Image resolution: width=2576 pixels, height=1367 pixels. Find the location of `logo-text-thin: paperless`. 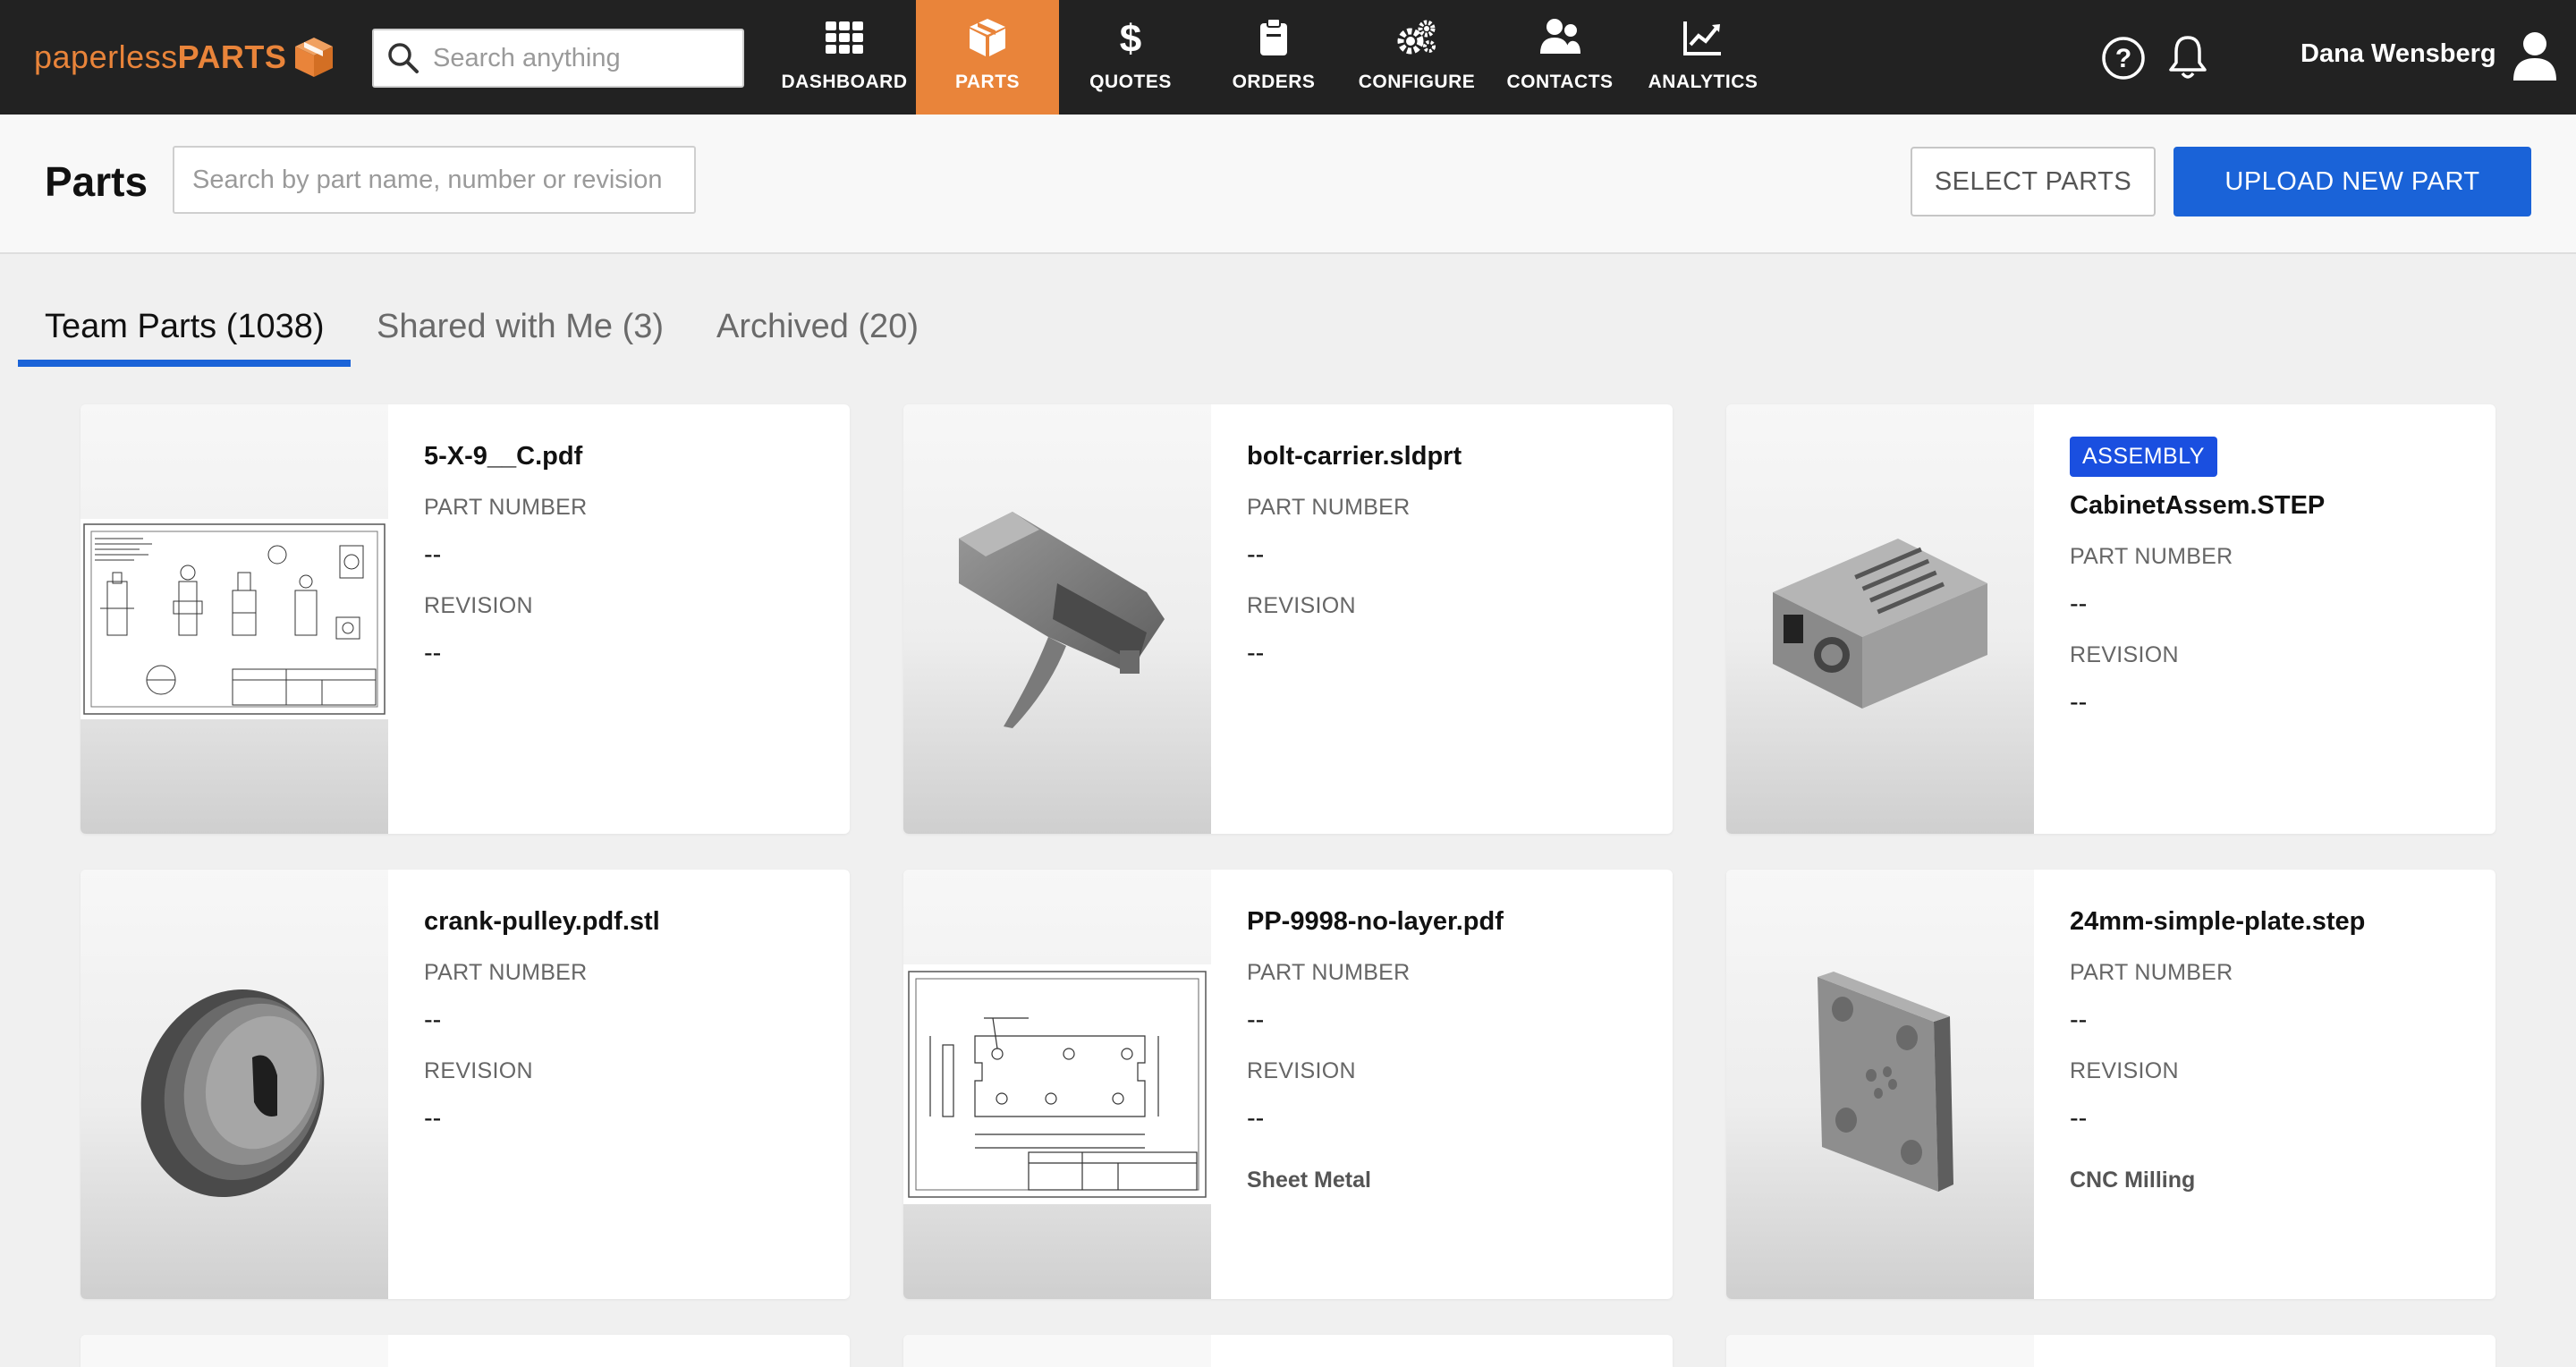

logo-text-thin: paperless is located at coordinates (106, 56).